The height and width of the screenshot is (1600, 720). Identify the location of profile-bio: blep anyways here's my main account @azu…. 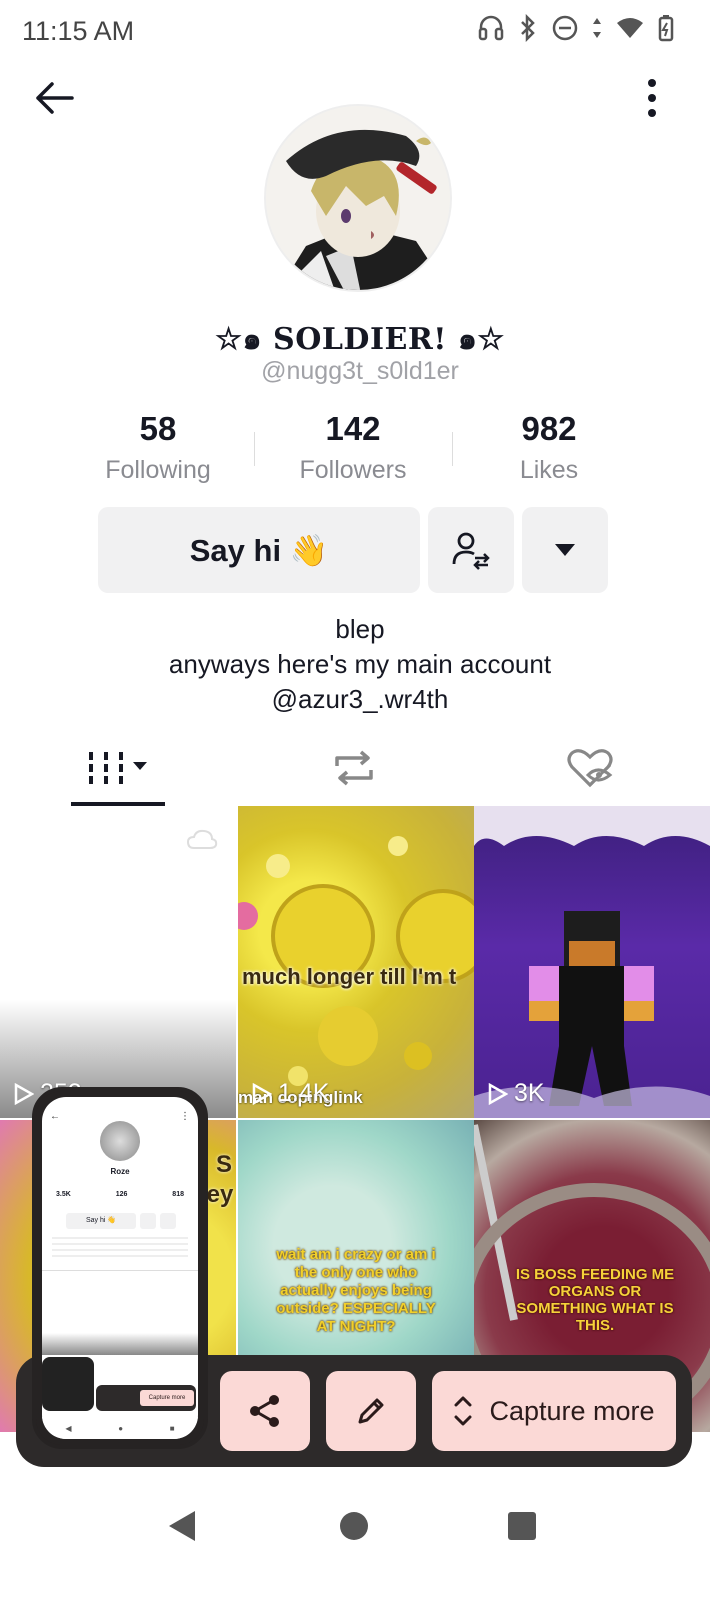
(360, 664).